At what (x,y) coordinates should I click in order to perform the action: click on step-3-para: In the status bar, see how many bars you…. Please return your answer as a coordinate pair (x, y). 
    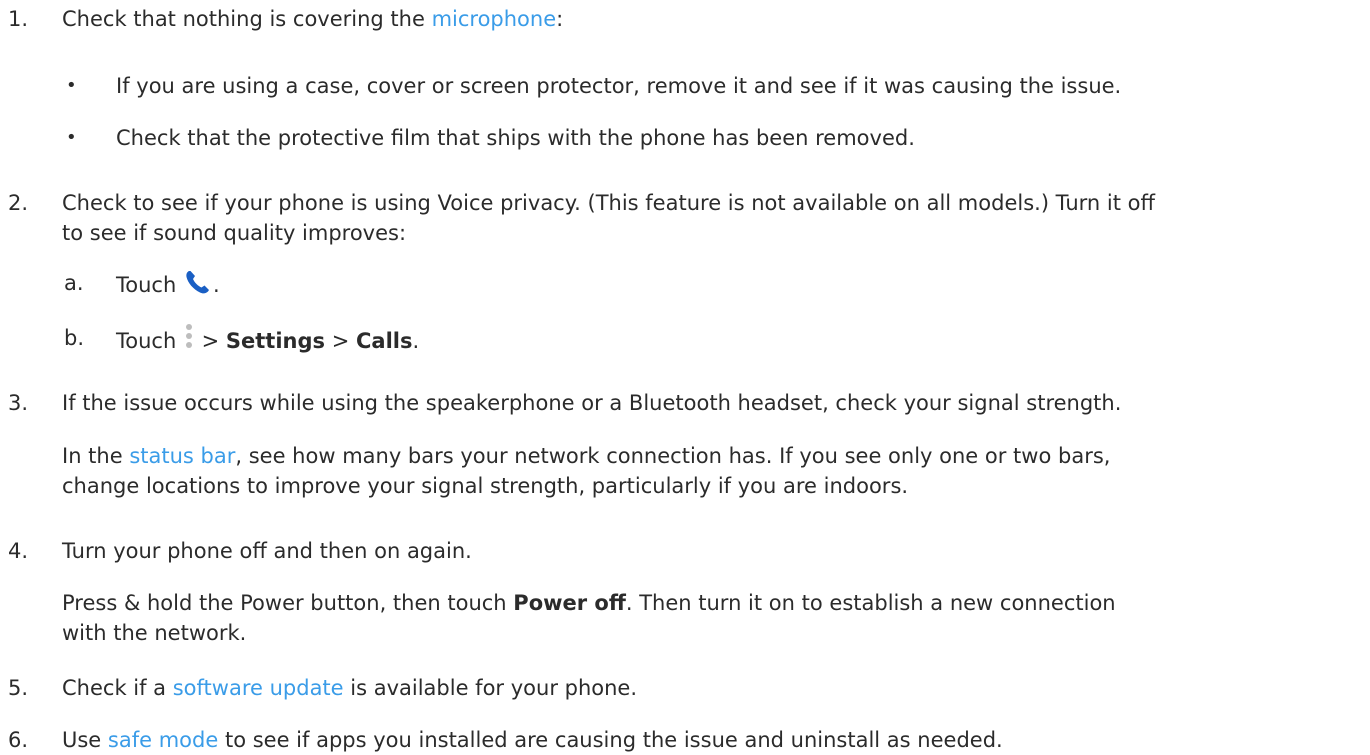
    Looking at the image, I should click on (685, 456).